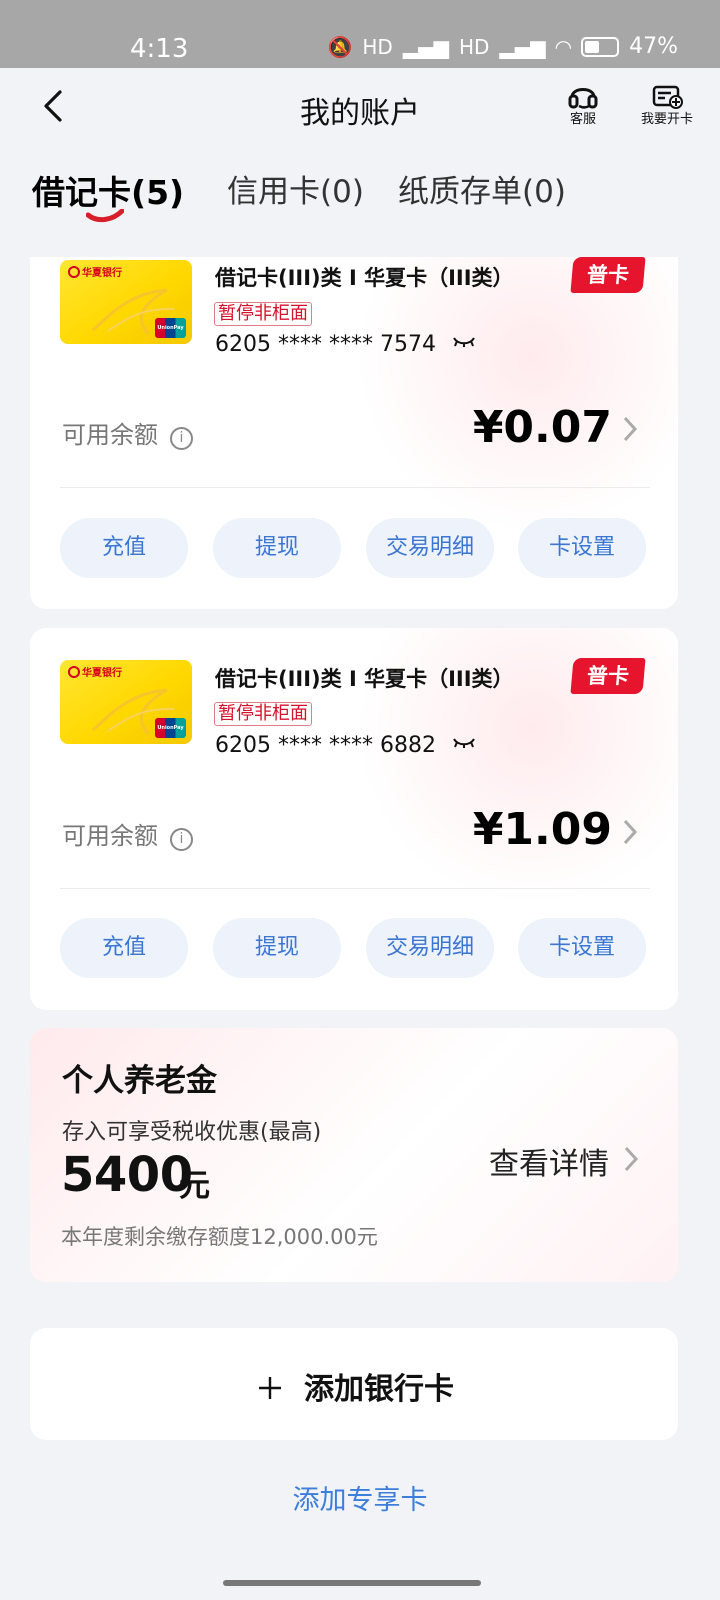 The image size is (720, 1600). Describe the element at coordinates (563, 46) in the screenshot. I see `wifi-icon: ◜◝` at that location.